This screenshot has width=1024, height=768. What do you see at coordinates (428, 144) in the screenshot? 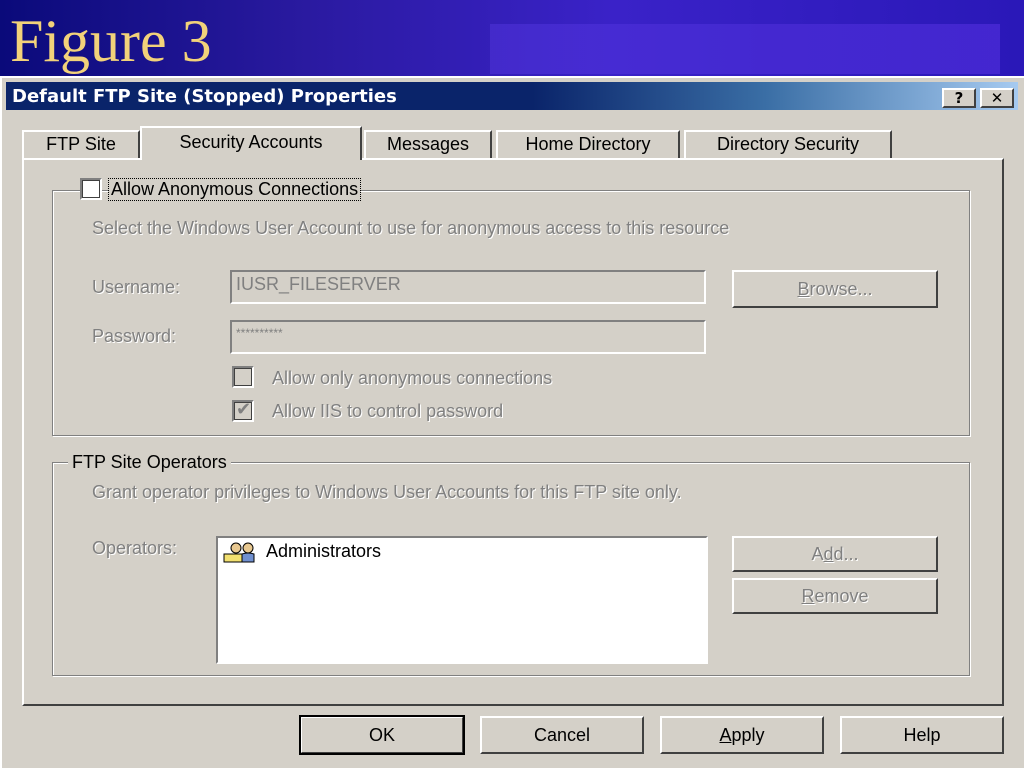
I see `tab-messages: Messages` at bounding box center [428, 144].